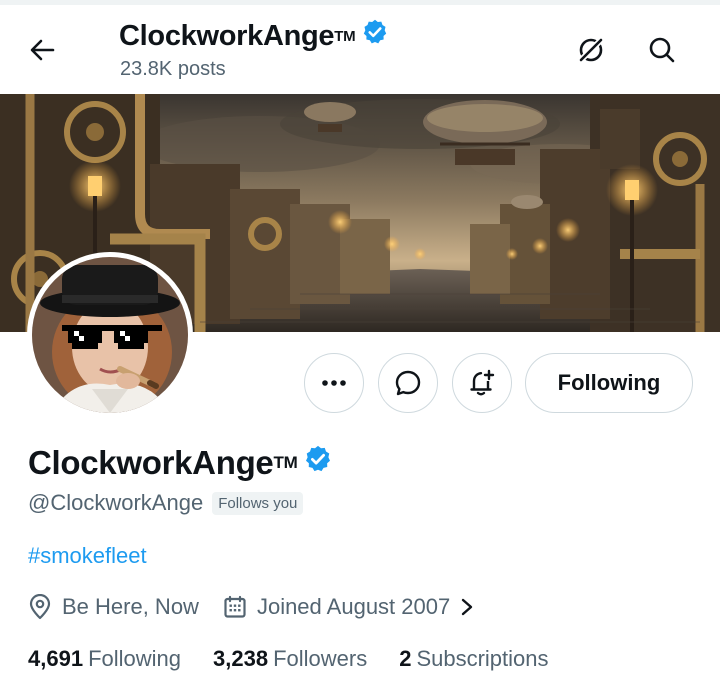 The height and width of the screenshot is (683, 720). Describe the element at coordinates (345, 36) in the screenshot. I see `header-trademark: TM` at that location.